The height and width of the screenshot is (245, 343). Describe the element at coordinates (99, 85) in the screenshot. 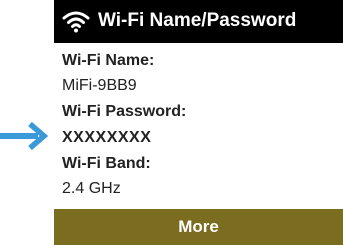

I see `wifi-name-value: MiFi-9BB9` at that location.